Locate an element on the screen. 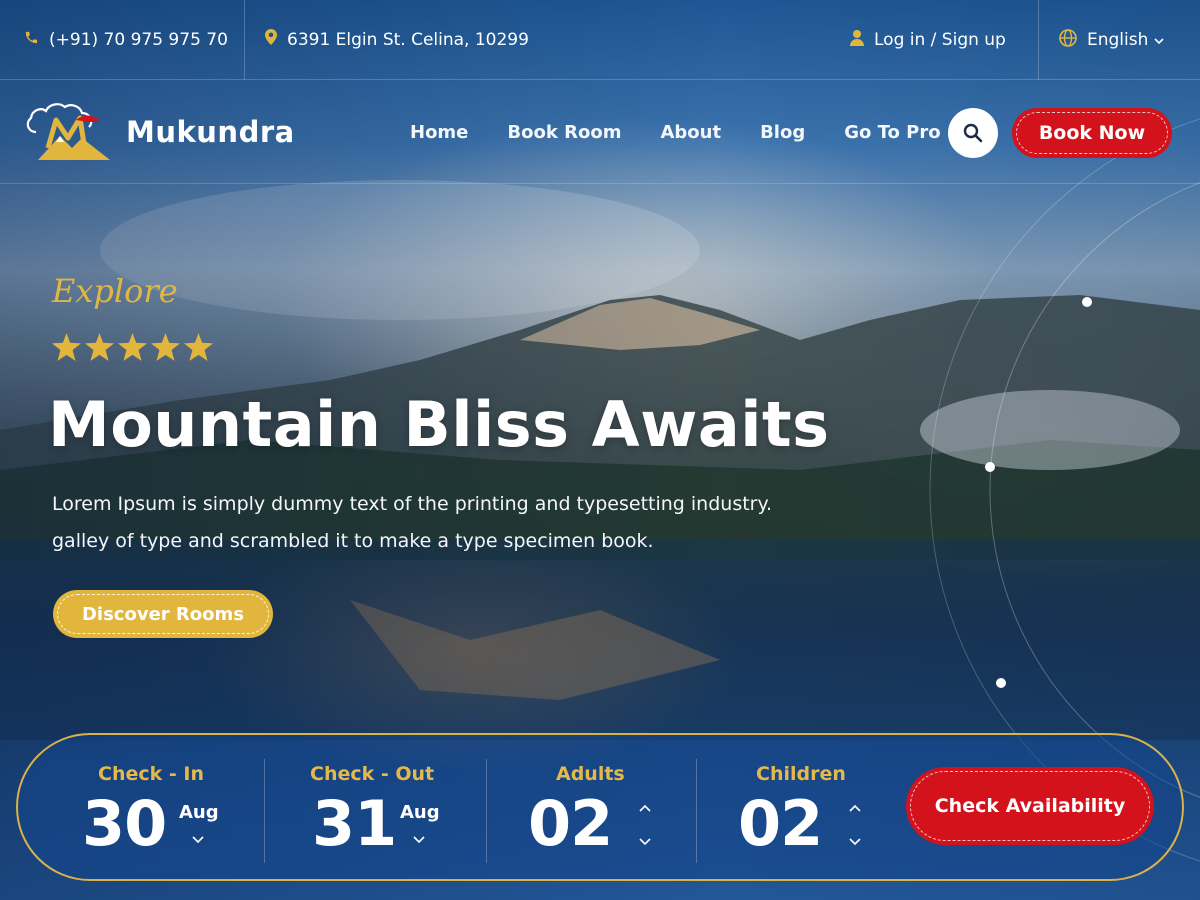 The image size is (1200, 900). children-label: Children is located at coordinates (801, 774).